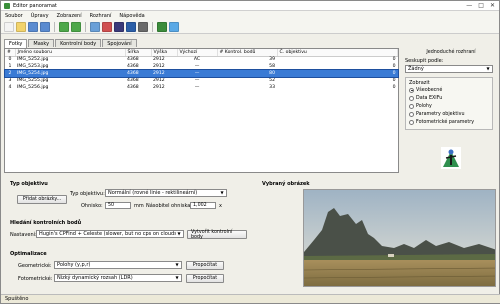 This screenshot has height=304, width=500. Describe the element at coordinates (10, 80) in the screenshot. I see `cell-index: 3` at that location.